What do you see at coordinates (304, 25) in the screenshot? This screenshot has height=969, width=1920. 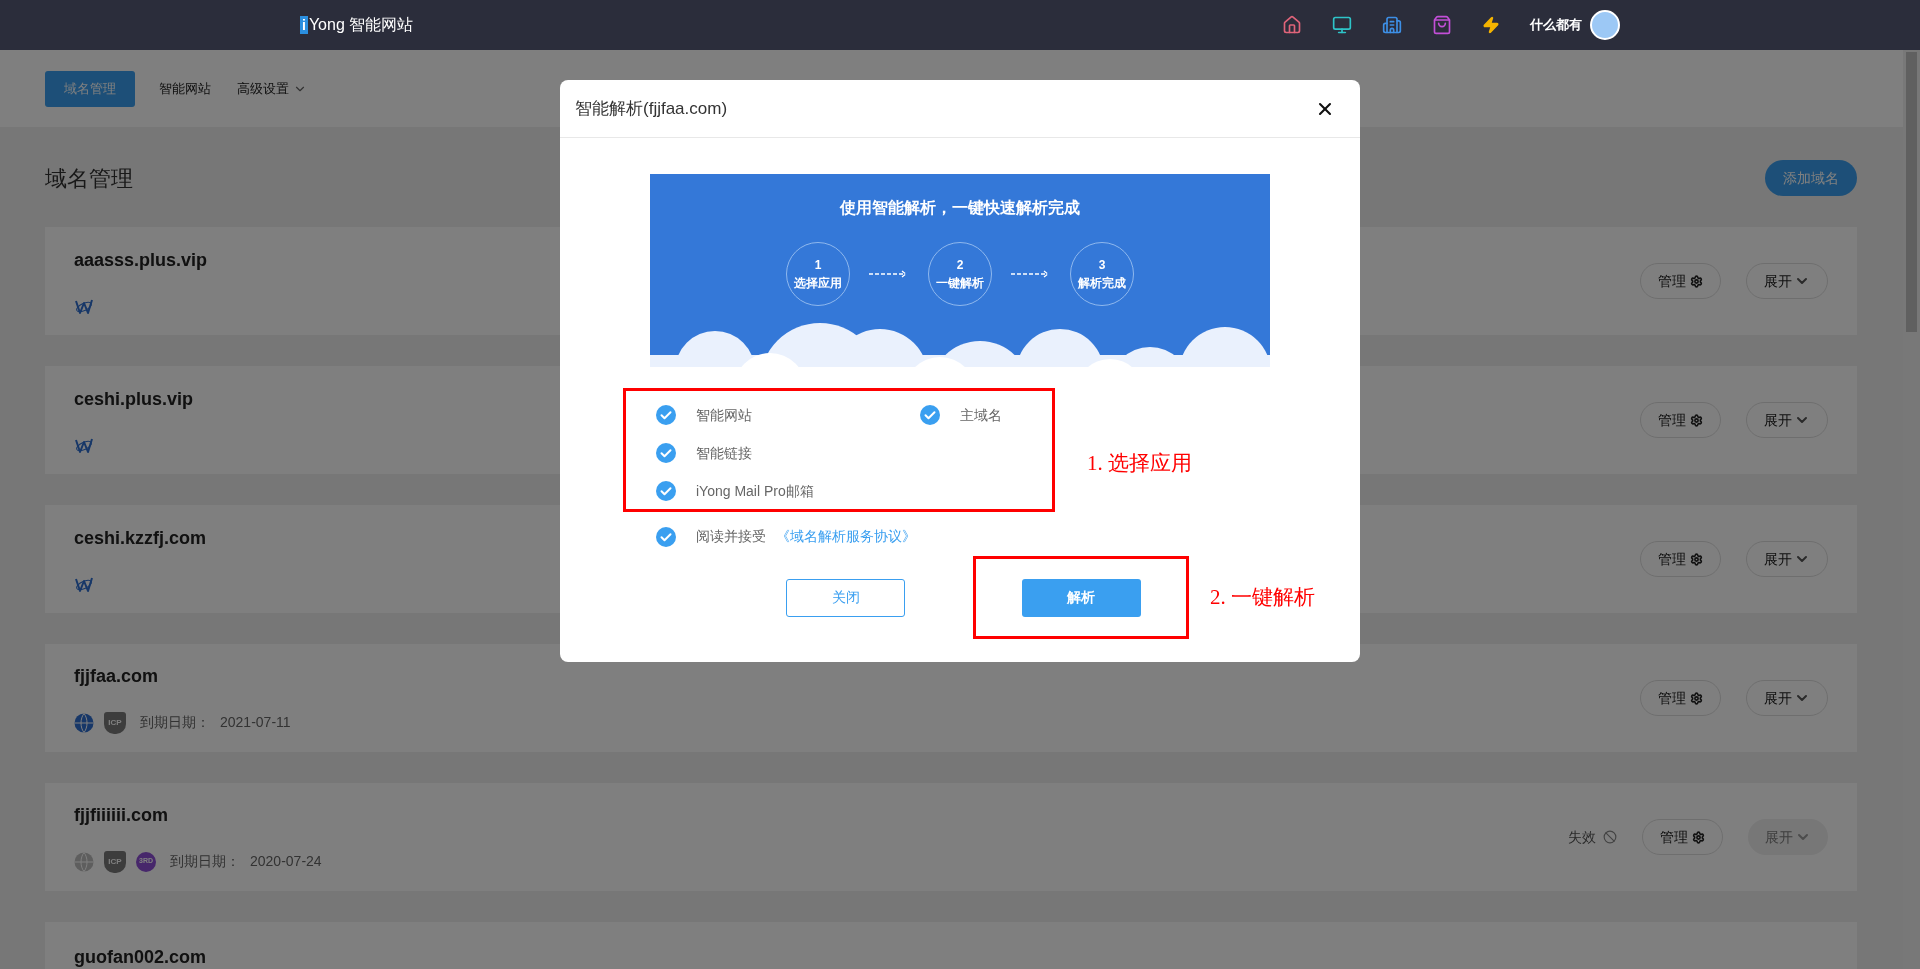 I see `logo-mark: i` at bounding box center [304, 25].